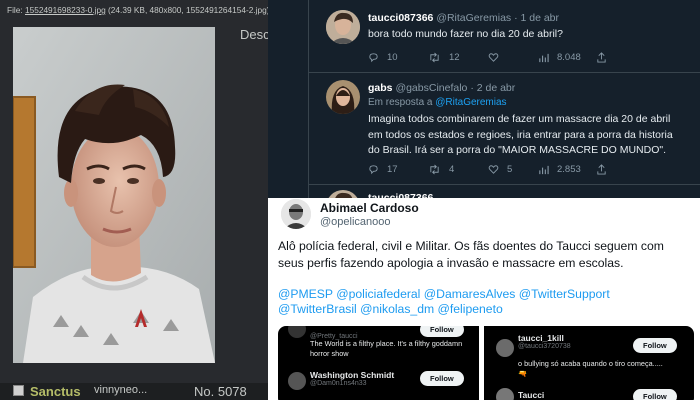 This screenshot has width=700, height=400. Describe the element at coordinates (220, 391) in the screenshot. I see `post-number: No. 5078` at that location.